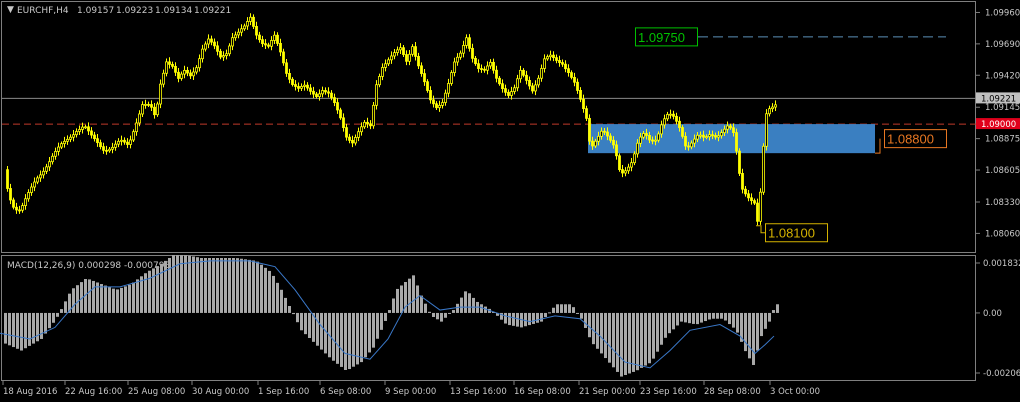 The image size is (1020, 402). Describe the element at coordinates (1002, 203) in the screenshot. I see `price-tick-label: 1.08330` at that location.